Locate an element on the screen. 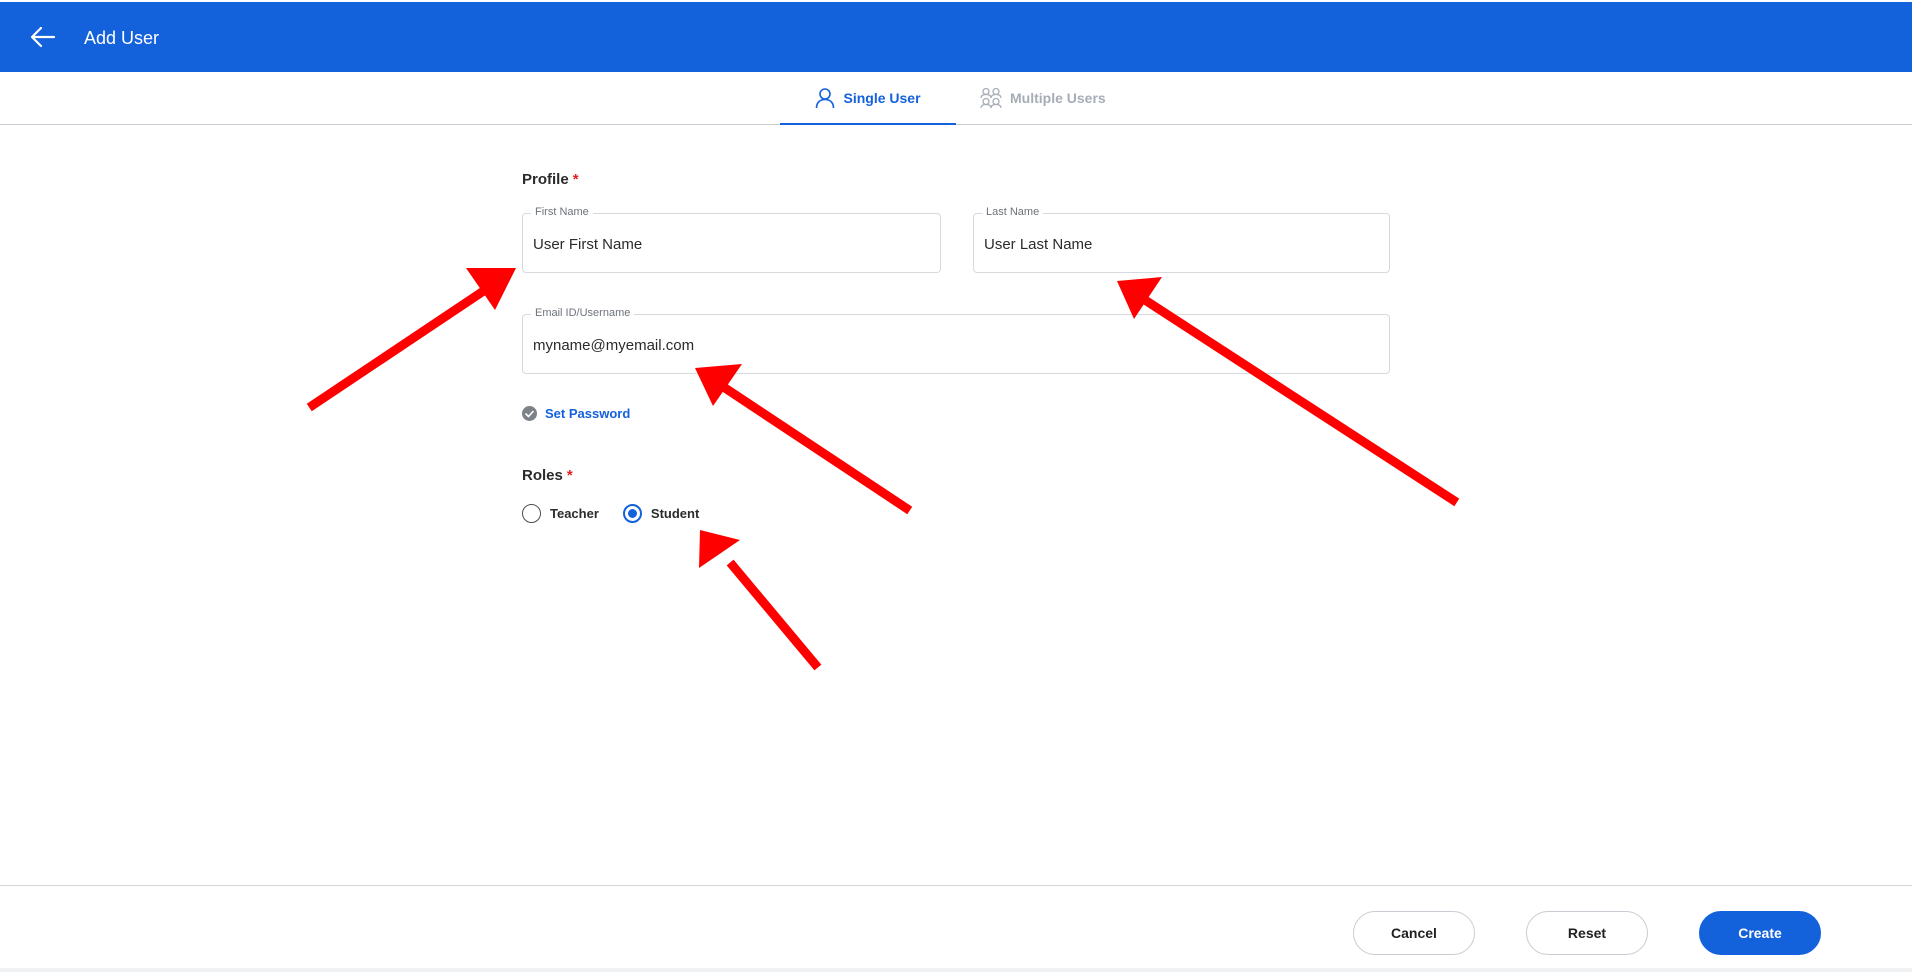  back-button is located at coordinates (43, 37).